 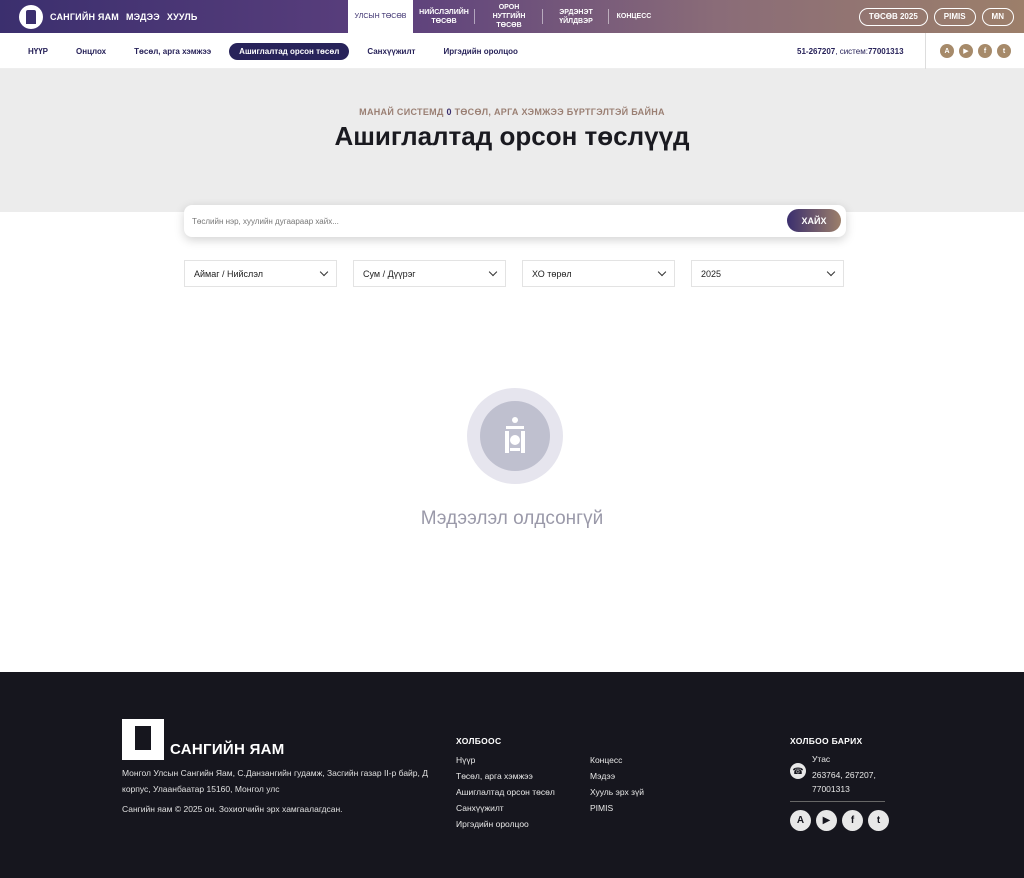 I want to click on footer-link-financing: Санхүүжилт, so click(x=505, y=808).